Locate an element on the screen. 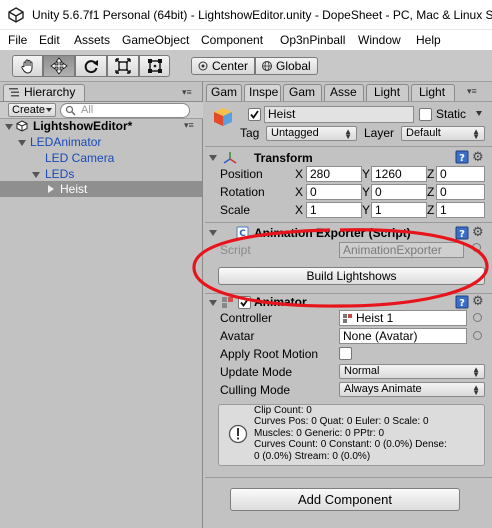 This screenshot has width=492, height=528. info-icon is located at coordinates (238, 435).